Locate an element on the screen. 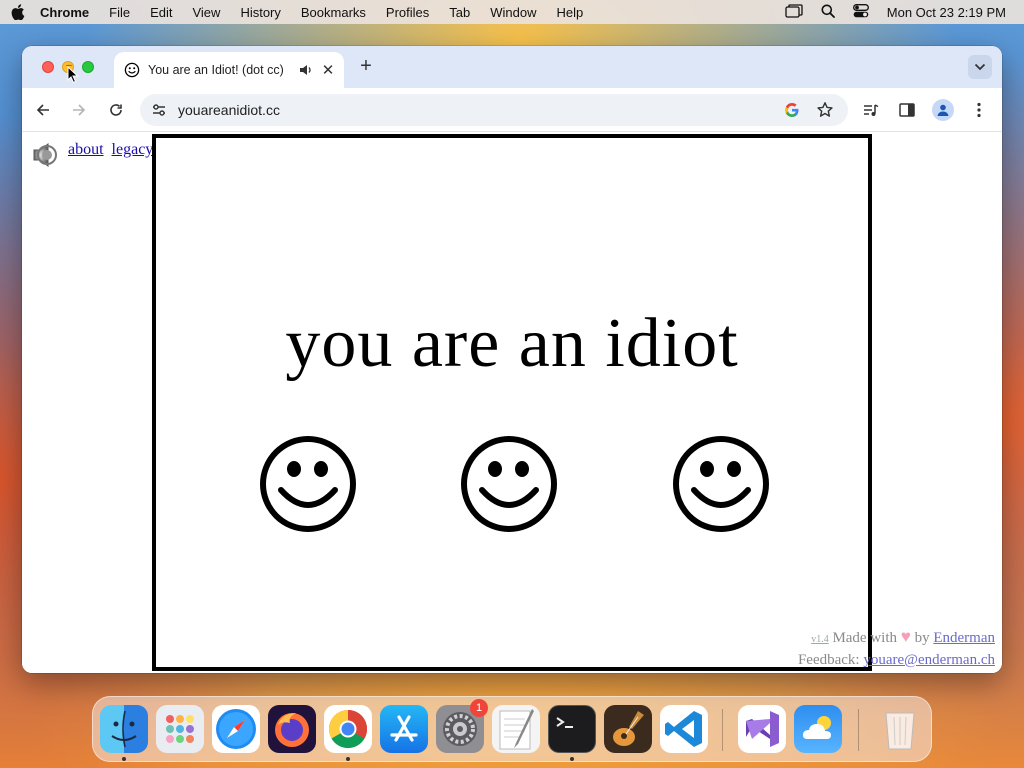 This screenshot has height=768, width=1024. author-link: Enderman is located at coordinates (964, 638).